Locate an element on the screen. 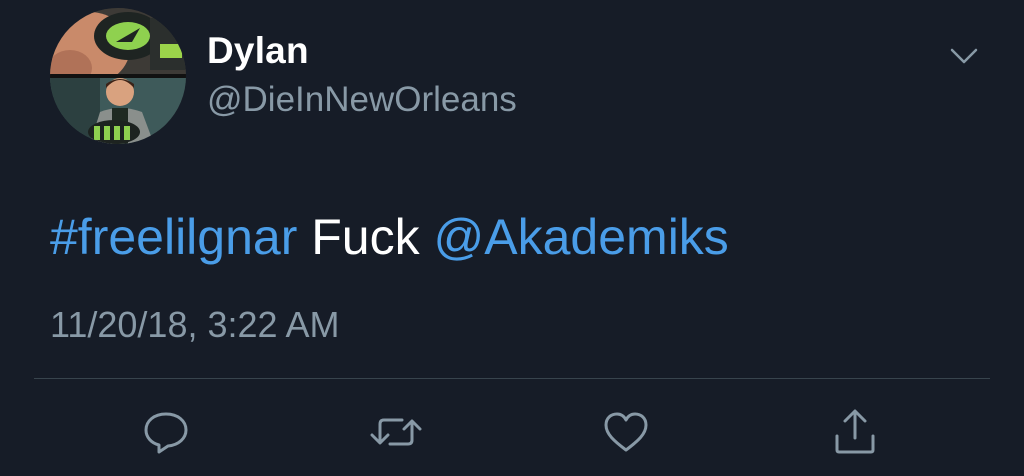  share-button is located at coordinates (855, 432).